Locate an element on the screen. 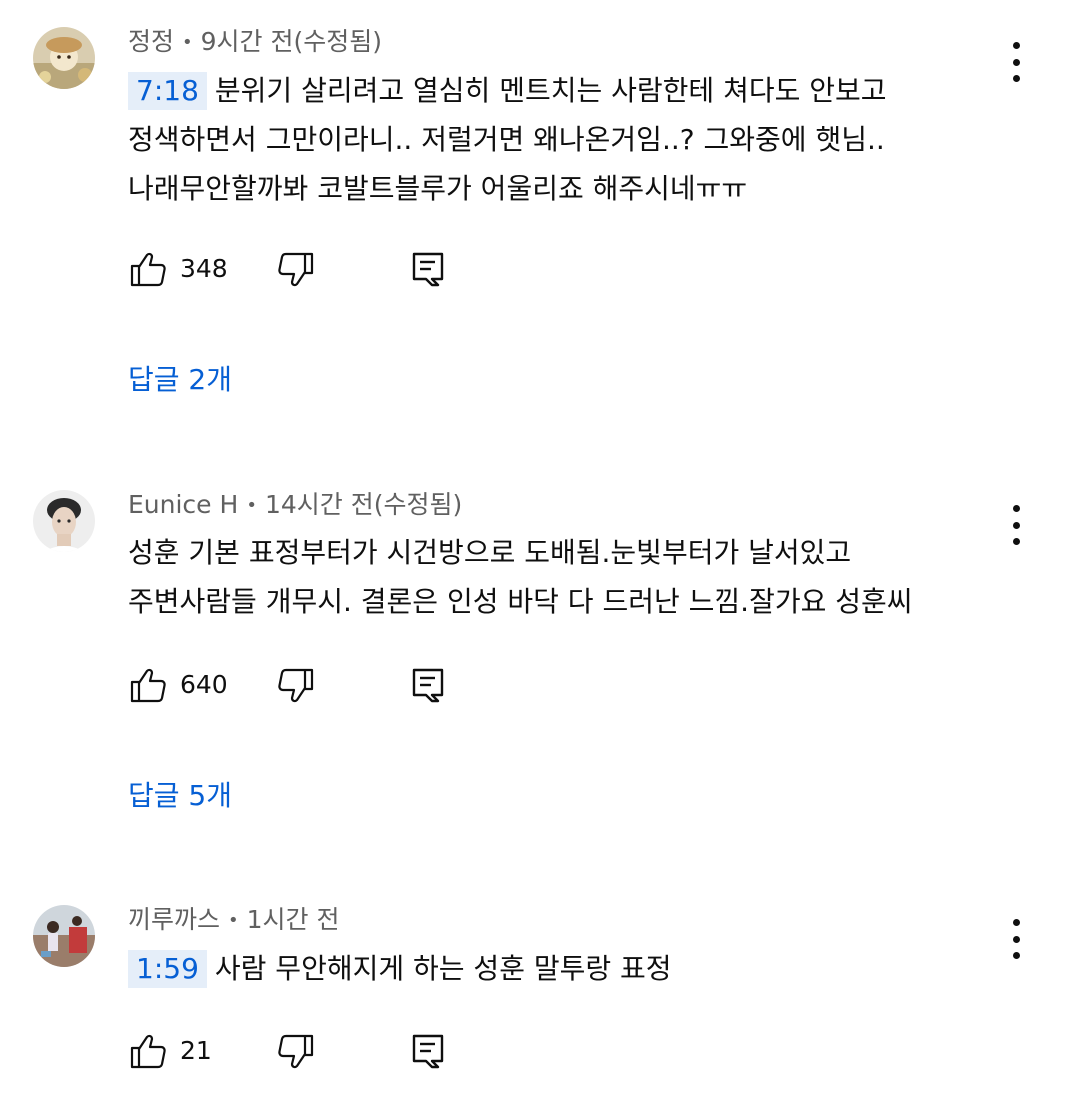  author-name: 정정 is located at coordinates (151, 41).